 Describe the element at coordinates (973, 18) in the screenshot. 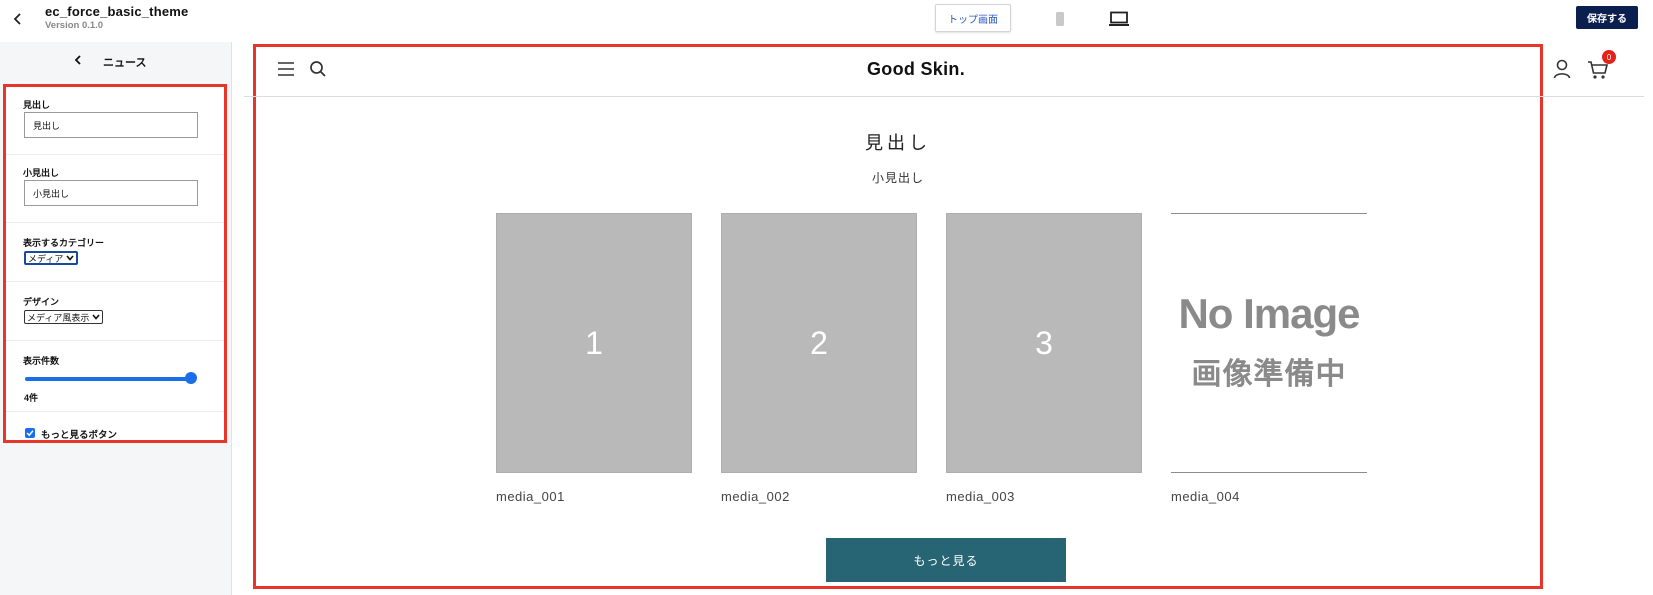

I see `top-page-button: トップ画面` at that location.